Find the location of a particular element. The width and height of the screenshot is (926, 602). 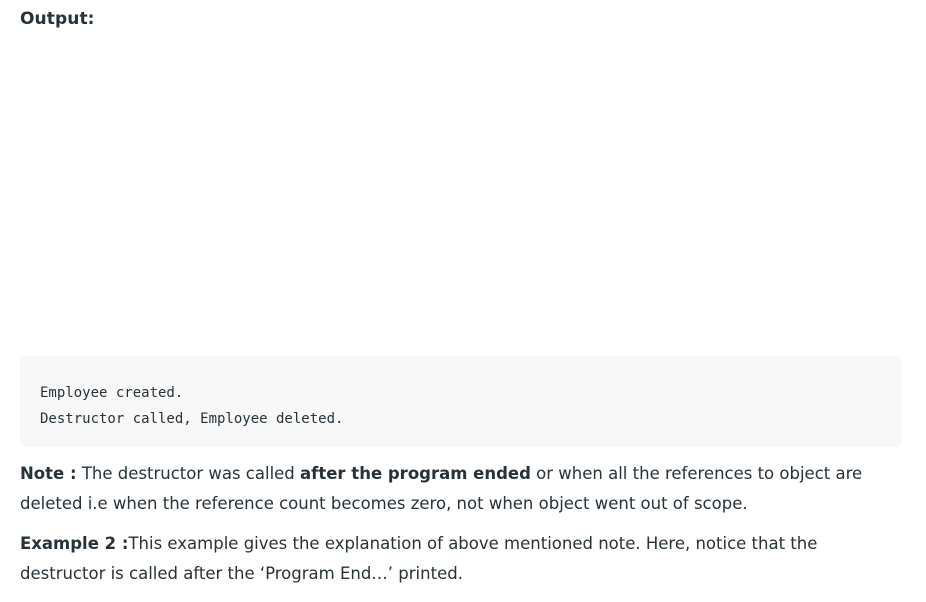

note-label: Note : is located at coordinates (48, 473).